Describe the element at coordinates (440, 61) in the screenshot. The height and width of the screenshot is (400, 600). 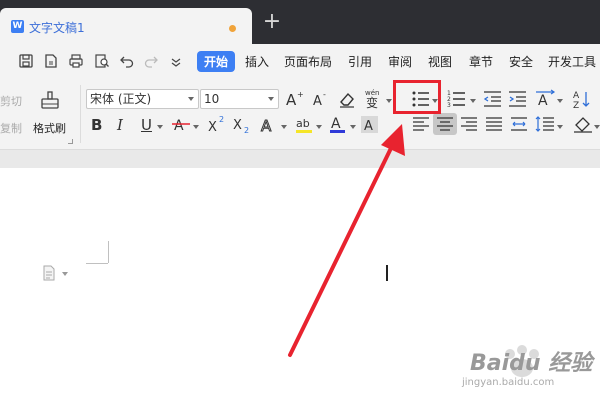
I see `menu-view-tab: 视图` at that location.